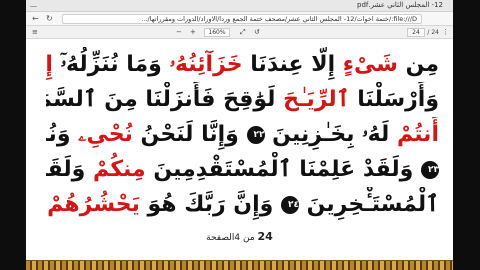 The height and width of the screenshot is (270, 480). What do you see at coordinates (292, 64) in the screenshot?
I see `verse-segment: إِلَّا عِندَنَا` at bounding box center [292, 64].